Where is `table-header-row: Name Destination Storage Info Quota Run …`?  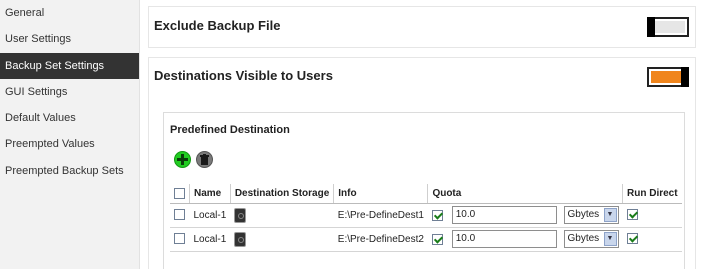
table-header-row: Name Destination Storage Info Quota Run … is located at coordinates (426, 194).